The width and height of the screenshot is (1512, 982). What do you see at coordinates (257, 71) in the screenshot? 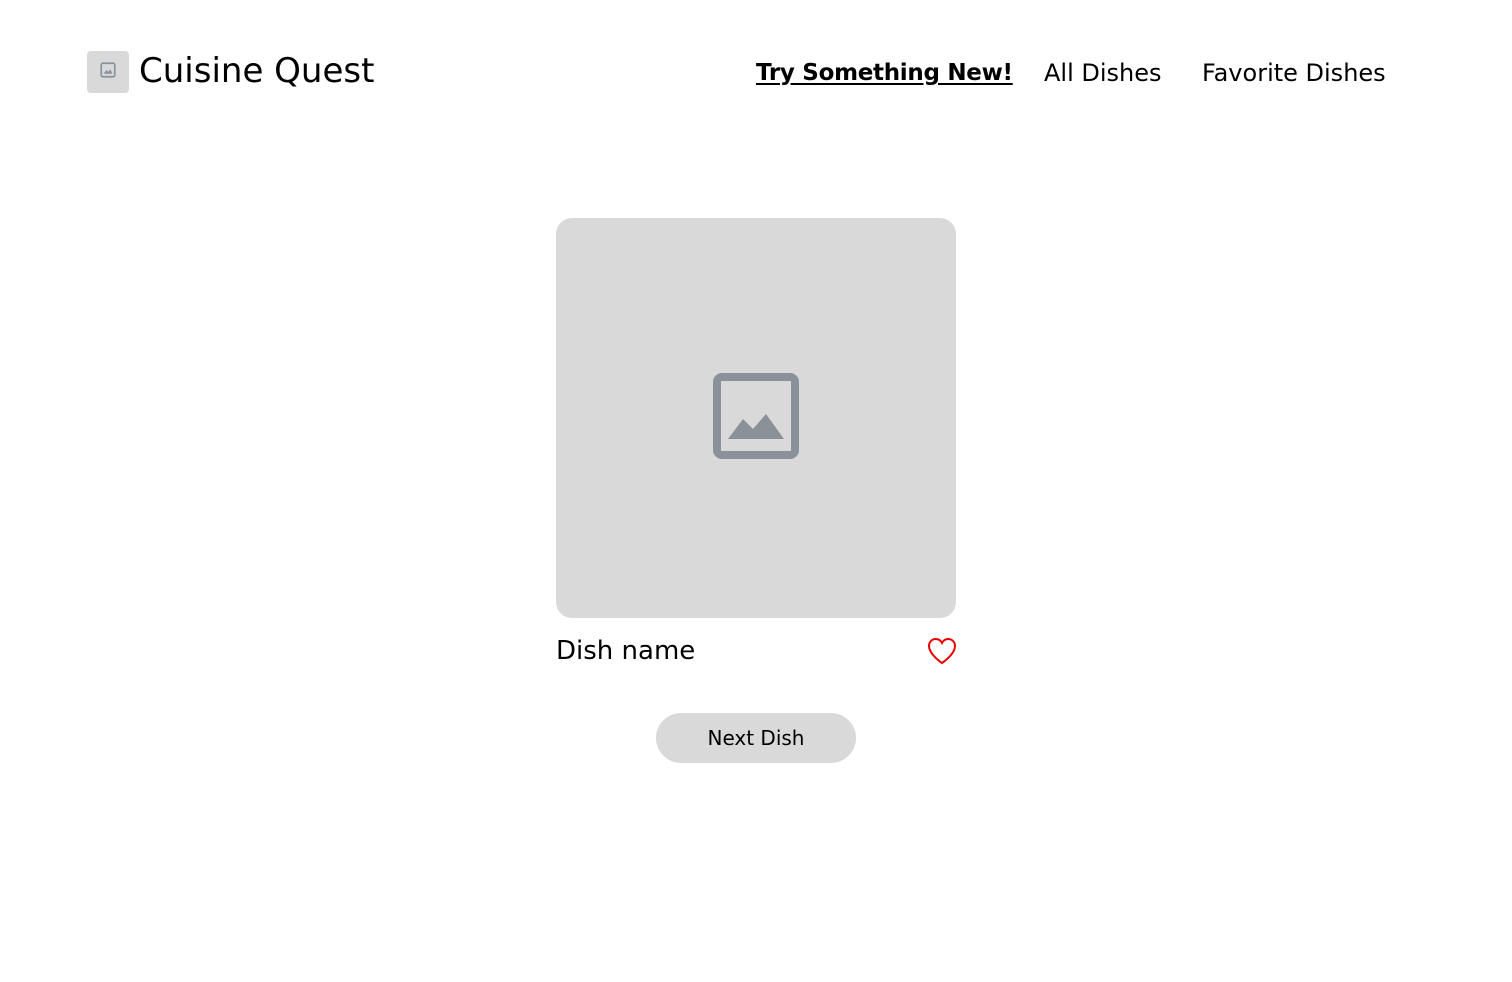
I see `app-title: Cuisine Quest` at bounding box center [257, 71].